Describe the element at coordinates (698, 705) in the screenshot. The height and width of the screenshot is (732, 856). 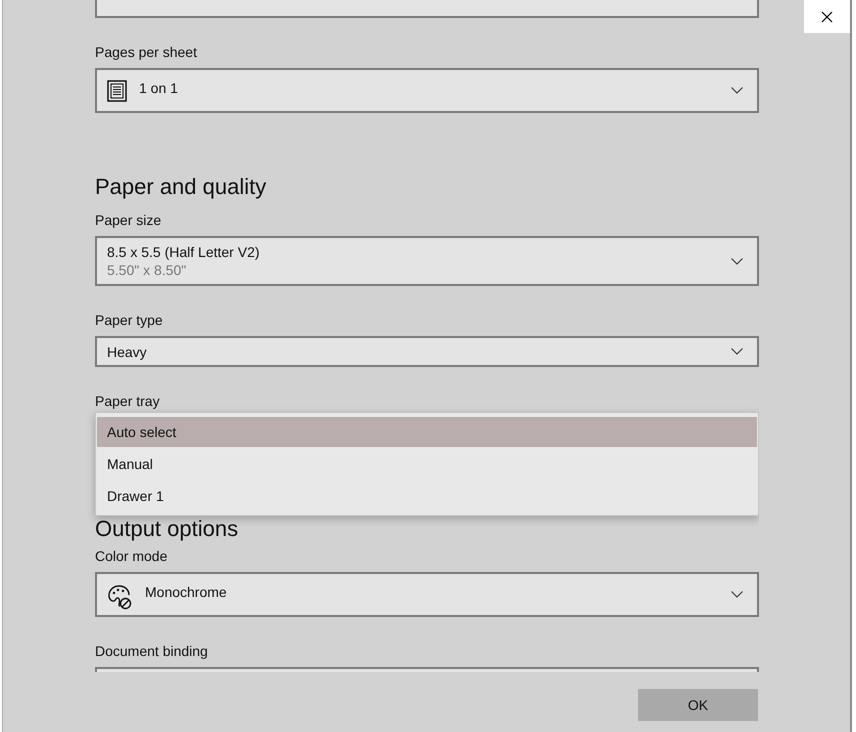
I see `ok-button: OK` at that location.